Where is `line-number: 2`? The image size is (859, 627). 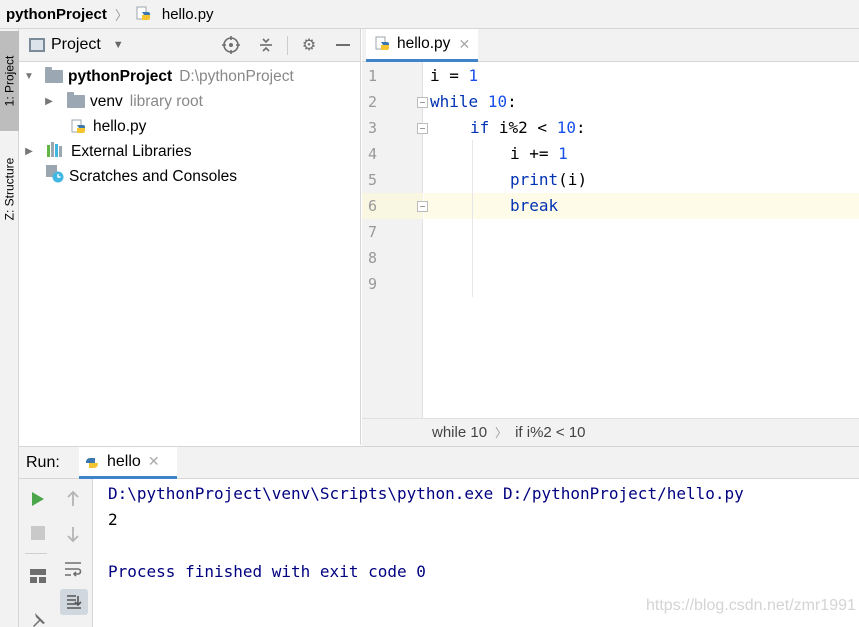
line-number: 2 is located at coordinates (373, 102).